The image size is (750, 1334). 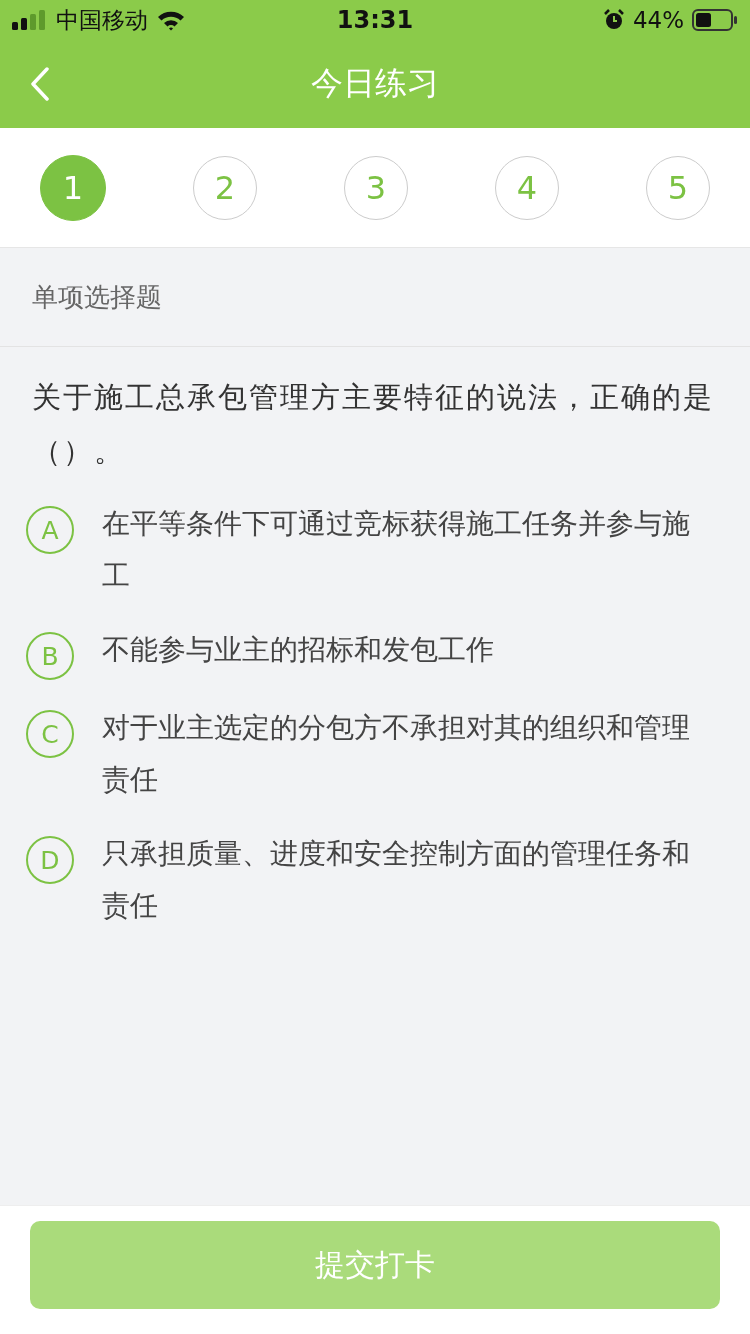 I want to click on page-title: 今日练习, so click(x=375, y=83).